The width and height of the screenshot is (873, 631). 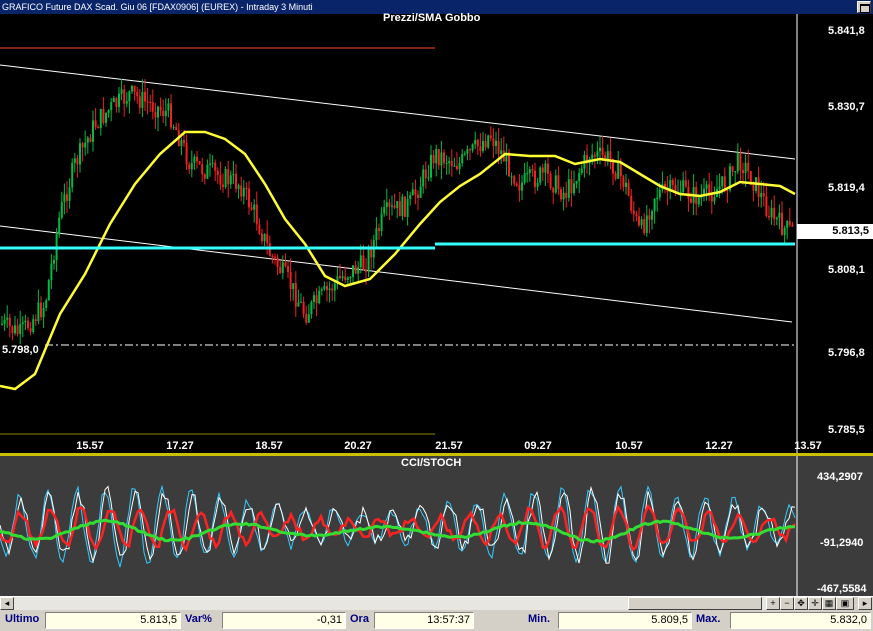 What do you see at coordinates (815, 603) in the screenshot?
I see `magnify-icon: ✛` at bounding box center [815, 603].